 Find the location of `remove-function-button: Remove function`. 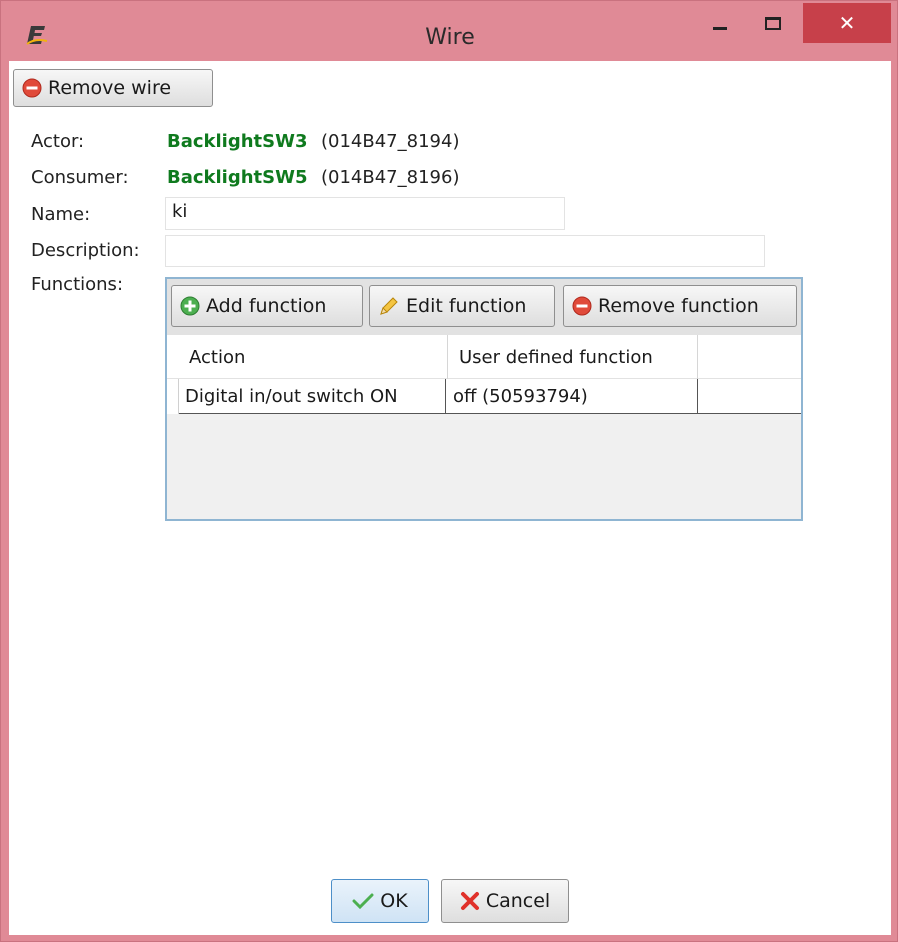

remove-function-button: Remove function is located at coordinates (680, 306).